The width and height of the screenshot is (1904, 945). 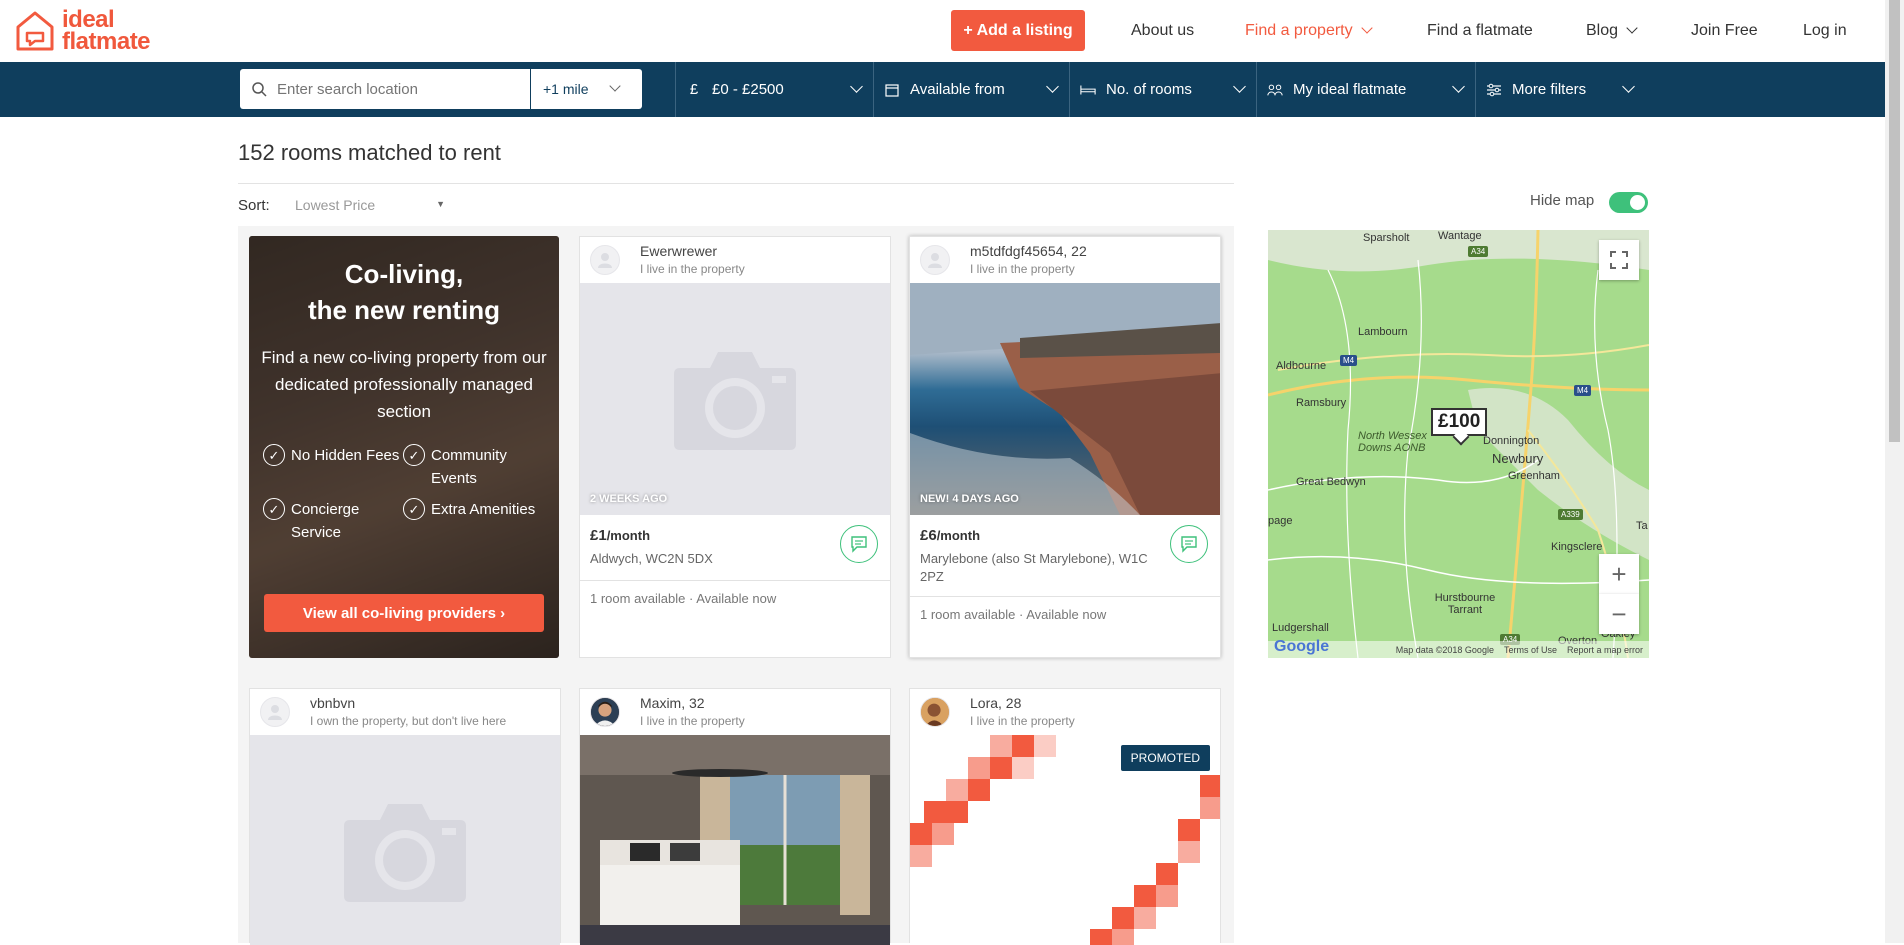 What do you see at coordinates (1088, 90) in the screenshot?
I see `bed-icon` at bounding box center [1088, 90].